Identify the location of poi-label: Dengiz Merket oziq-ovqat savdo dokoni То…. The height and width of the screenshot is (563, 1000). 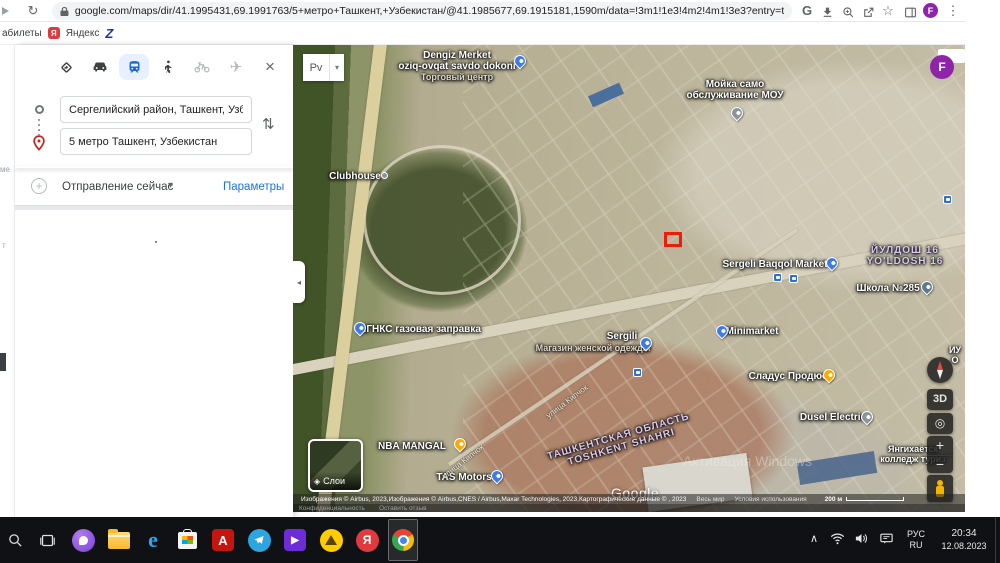
(456, 66).